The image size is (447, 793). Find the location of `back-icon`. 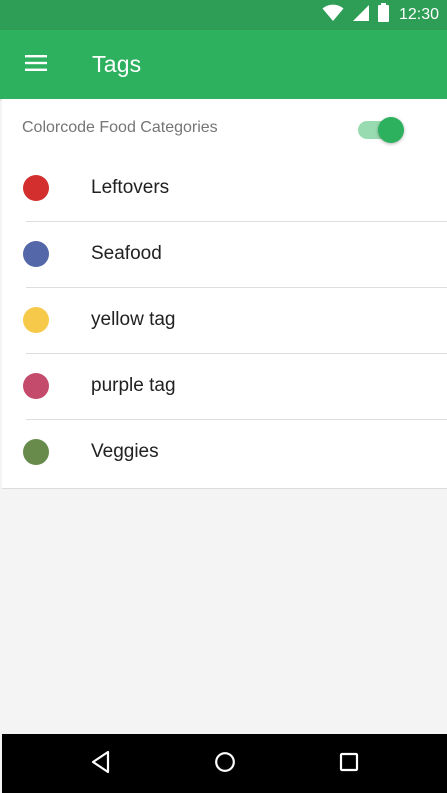

back-icon is located at coordinates (101, 764).